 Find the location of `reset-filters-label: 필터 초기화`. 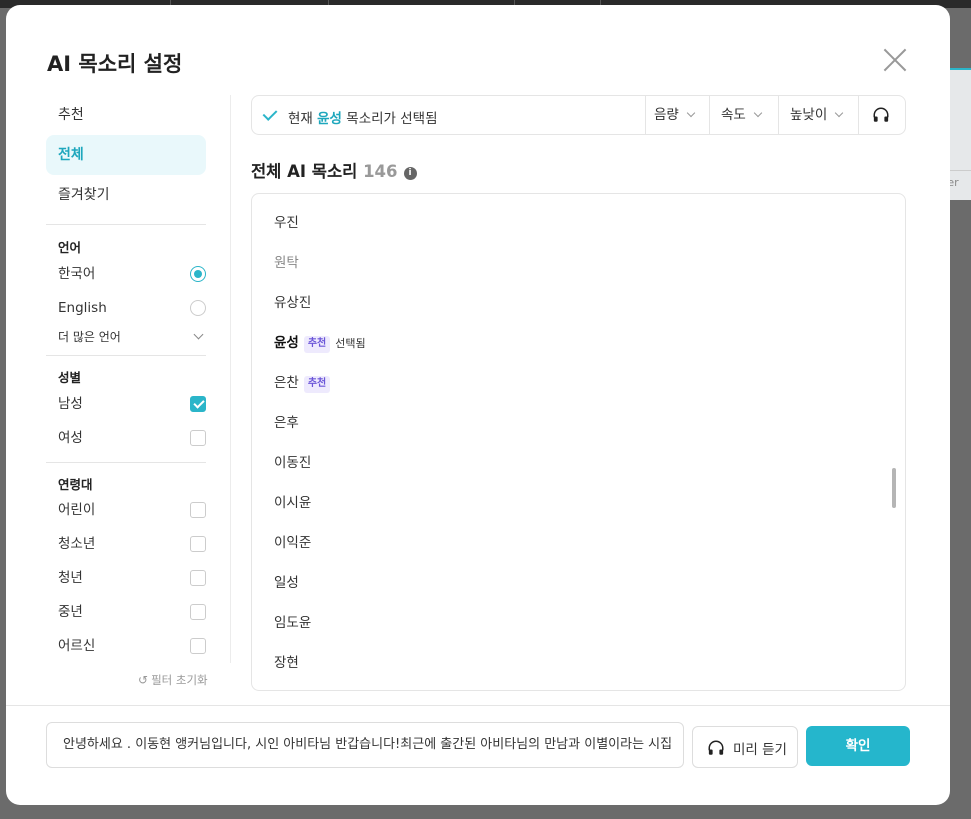

reset-filters-label: 필터 초기화 is located at coordinates (179, 680).